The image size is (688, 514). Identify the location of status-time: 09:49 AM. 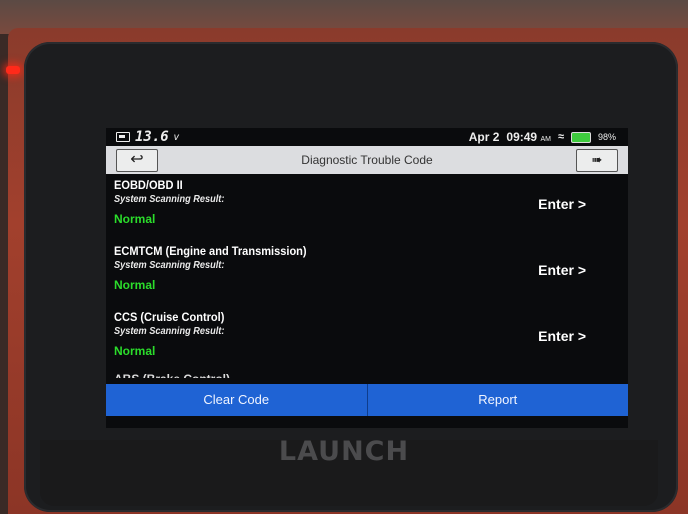
(528, 137).